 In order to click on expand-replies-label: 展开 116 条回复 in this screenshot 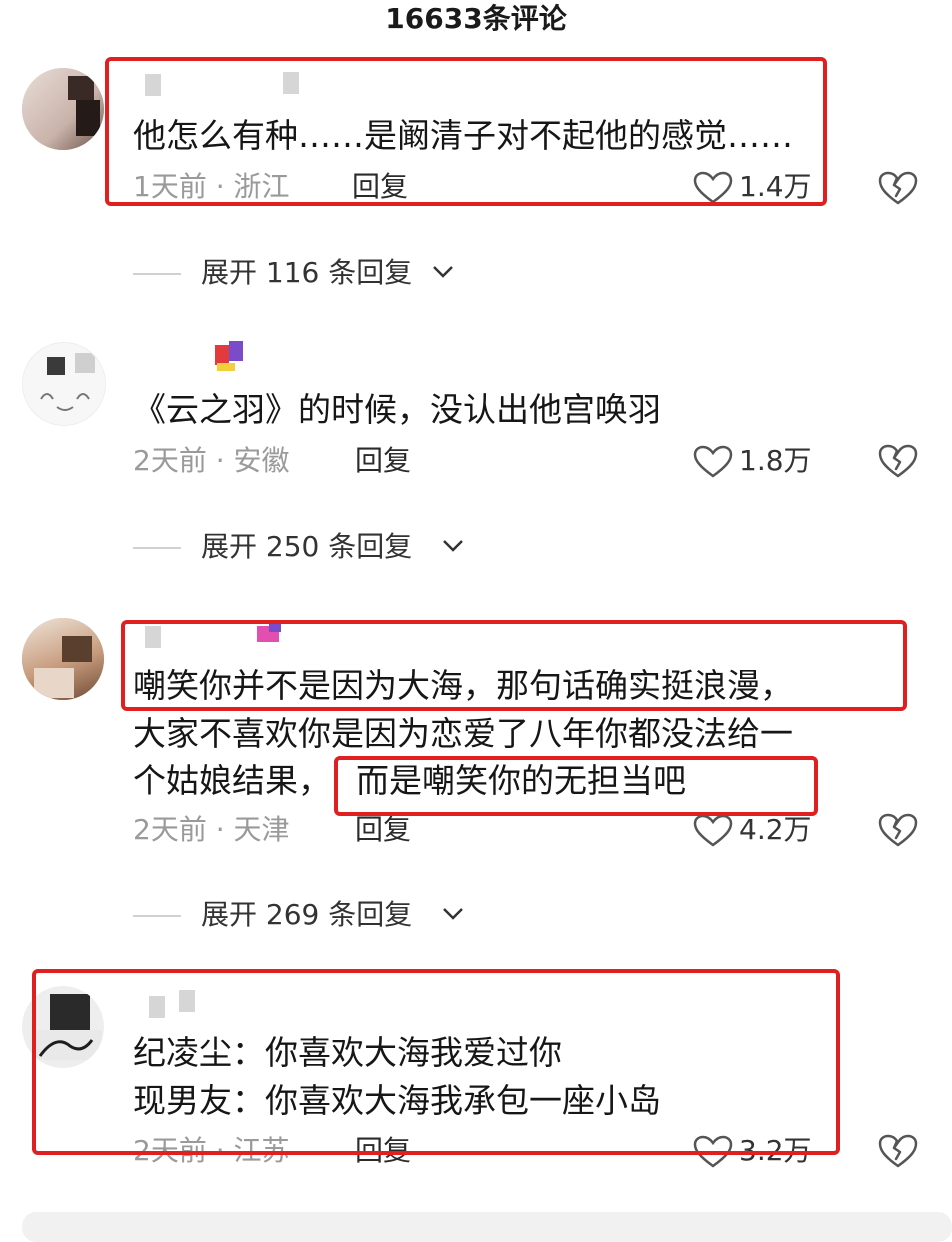, I will do `click(307, 272)`.